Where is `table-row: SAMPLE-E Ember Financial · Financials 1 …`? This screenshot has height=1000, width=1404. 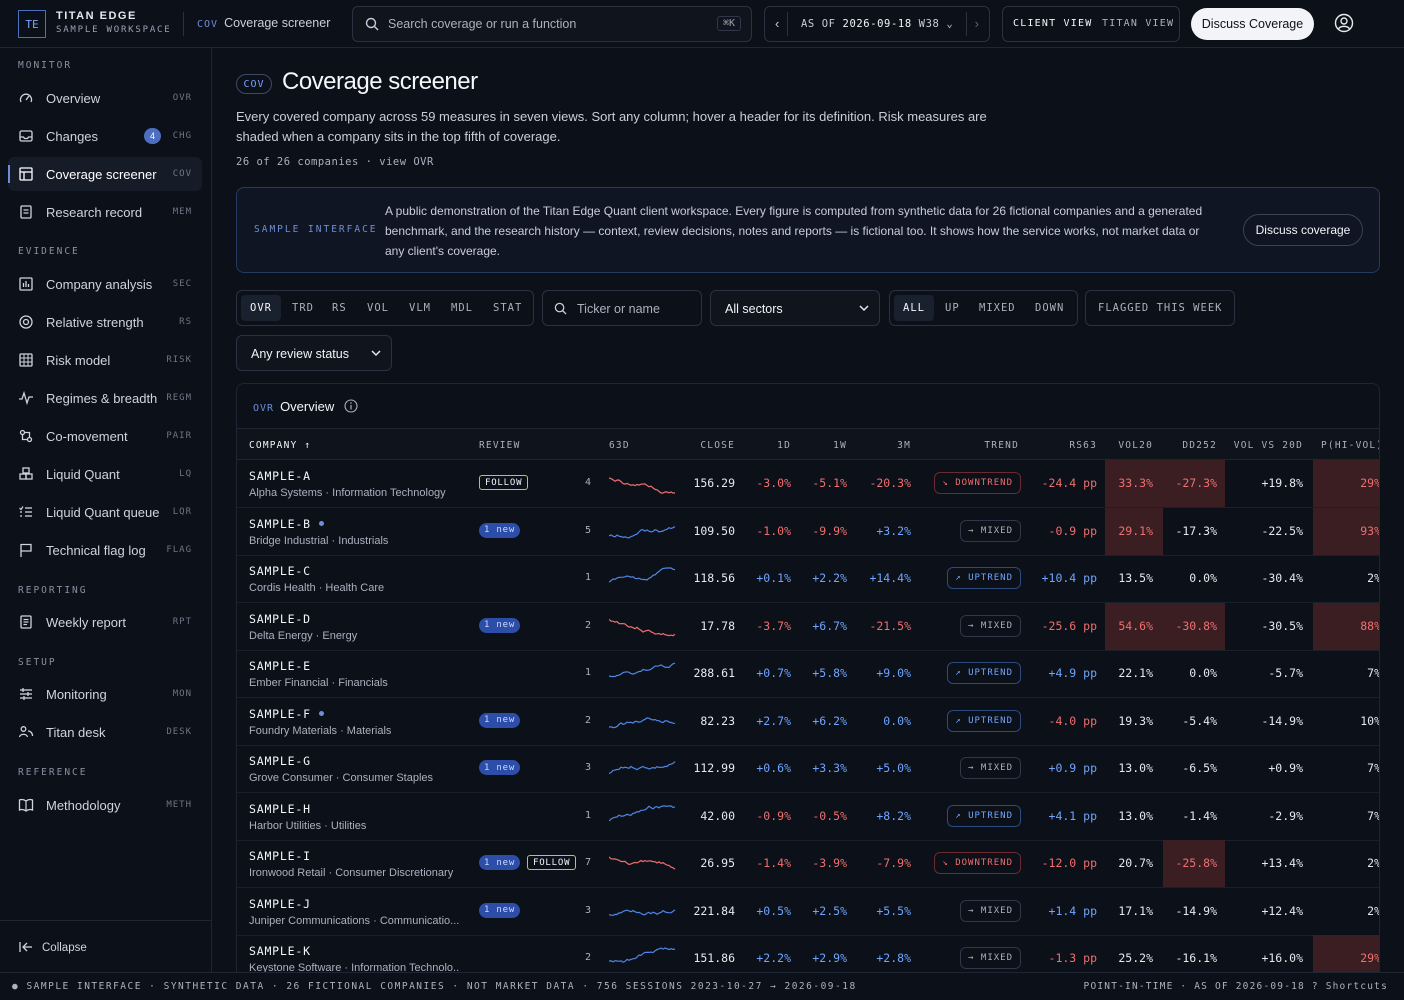 table-row: SAMPLE-E Ember Financial · Financials 1 … is located at coordinates (808, 674).